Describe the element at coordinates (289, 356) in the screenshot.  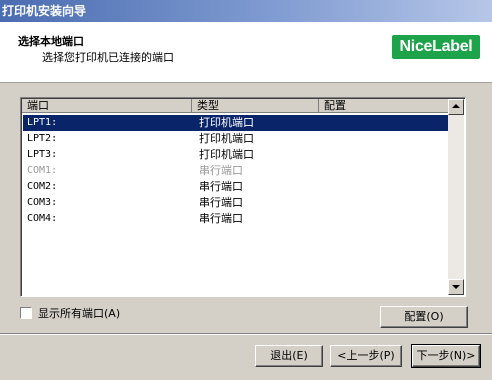
I see `exit-button: 退出(E)` at that location.